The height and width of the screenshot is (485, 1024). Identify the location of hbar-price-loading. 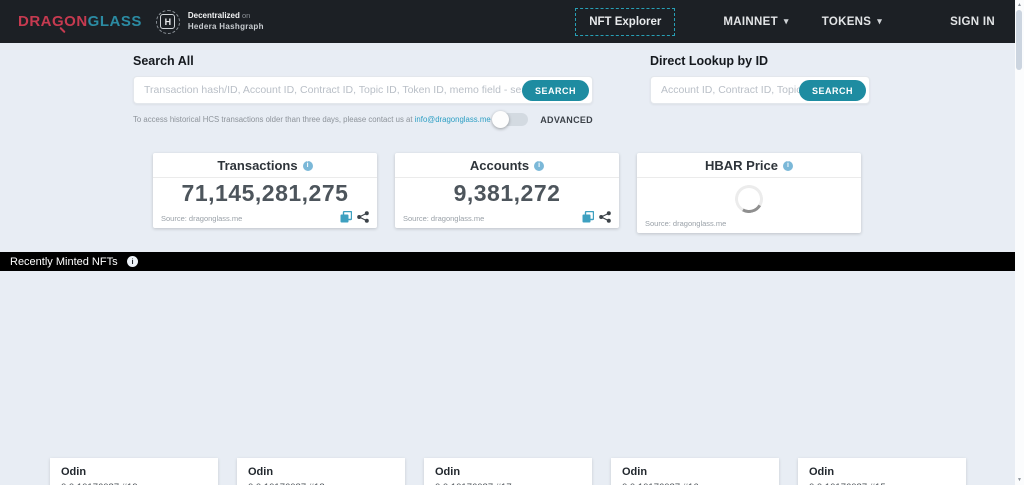
(749, 199).